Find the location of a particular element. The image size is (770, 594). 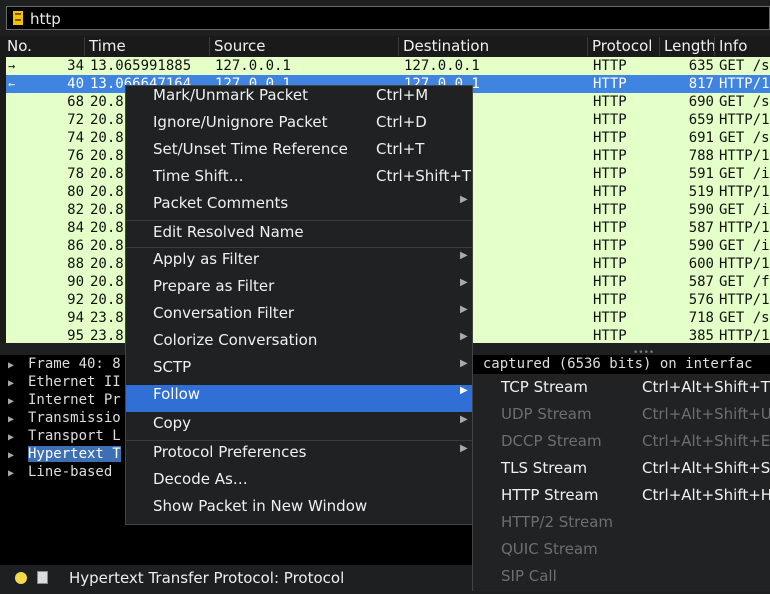

context-menu-item: Mark/Unmark Packet Ctrl+M is located at coordinates (299, 99).